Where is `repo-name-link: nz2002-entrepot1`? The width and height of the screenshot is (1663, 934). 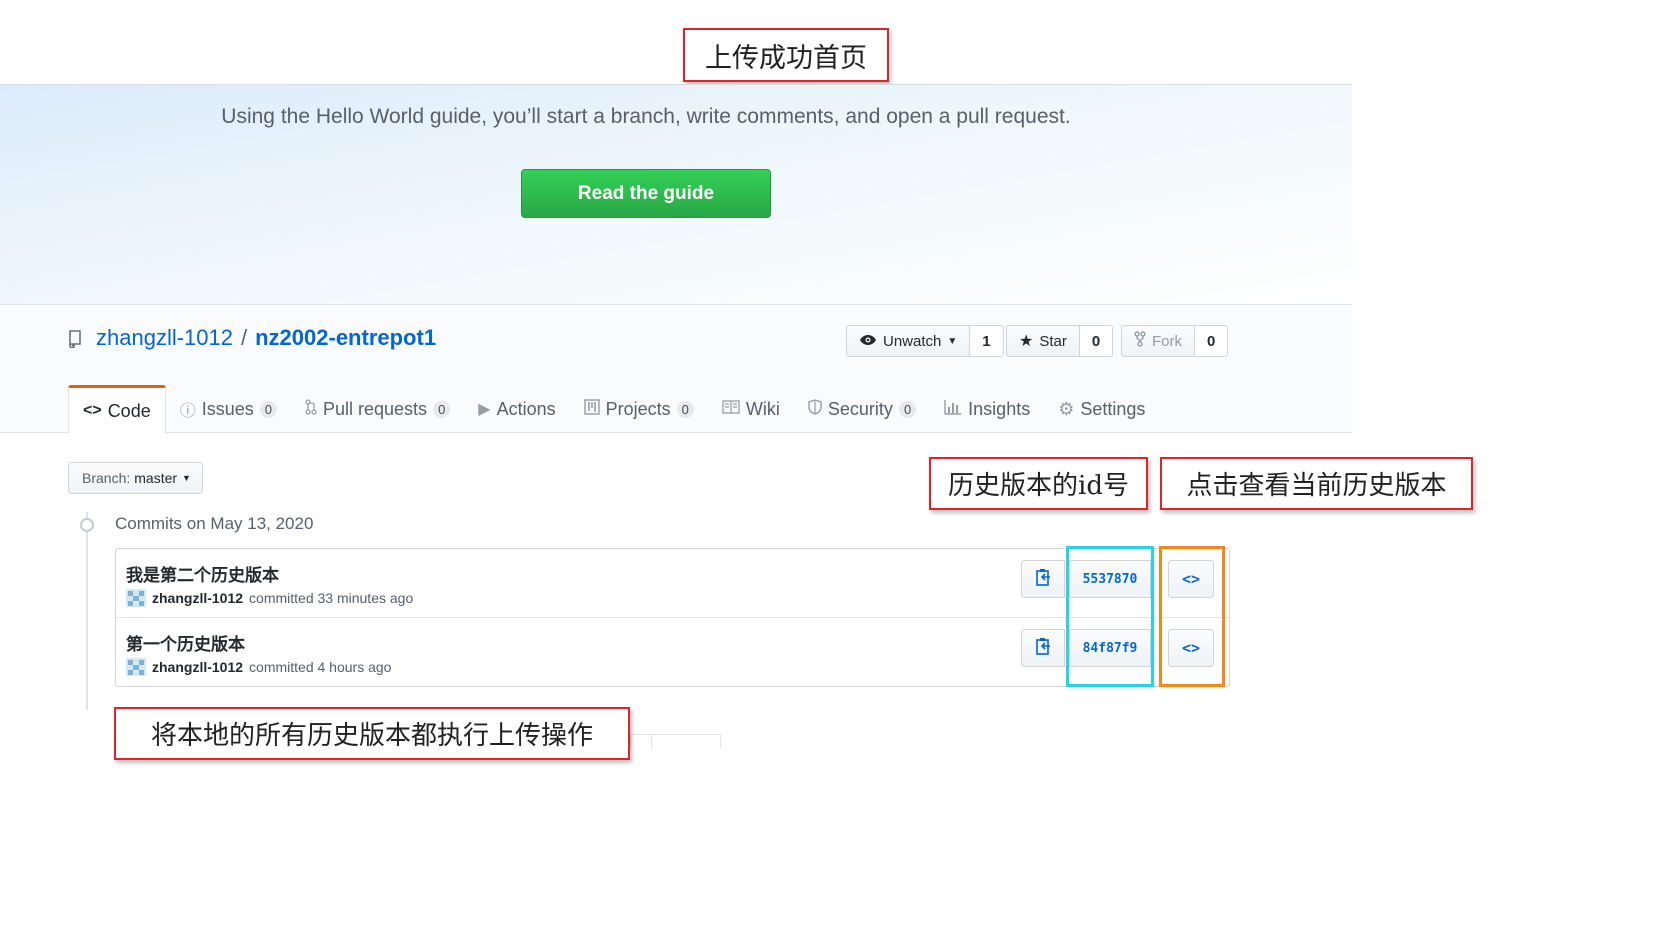 repo-name-link: nz2002-entrepot1 is located at coordinates (345, 338).